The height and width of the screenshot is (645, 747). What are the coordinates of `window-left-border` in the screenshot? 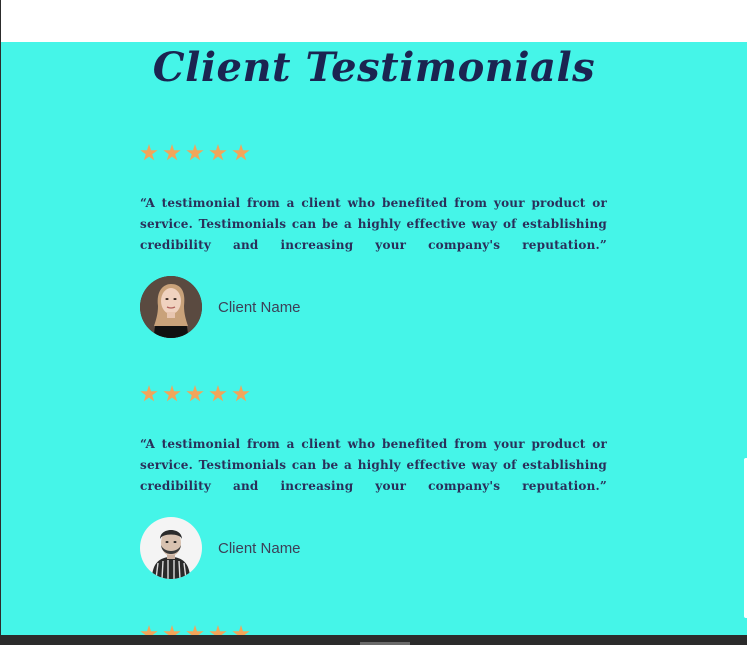 It's located at (0, 322).